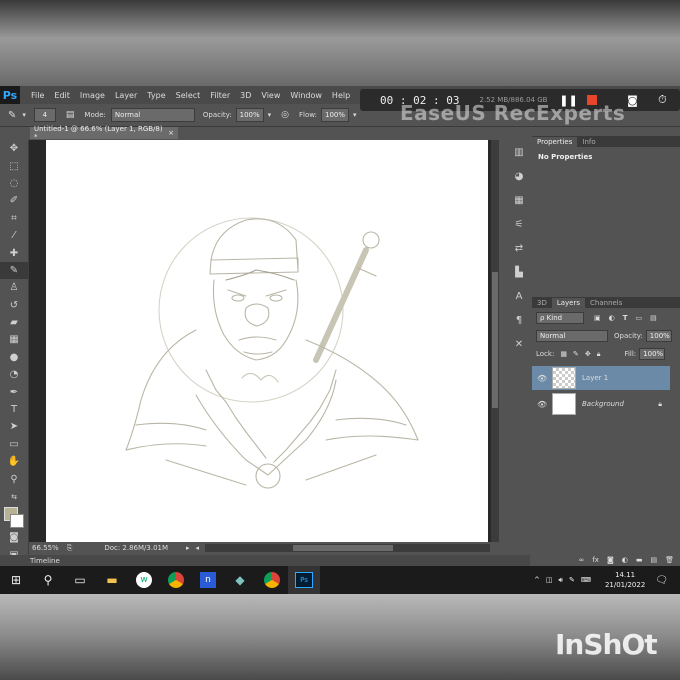 This screenshot has width=680, height=680. I want to click on app-n-icon: n, so click(208, 580).